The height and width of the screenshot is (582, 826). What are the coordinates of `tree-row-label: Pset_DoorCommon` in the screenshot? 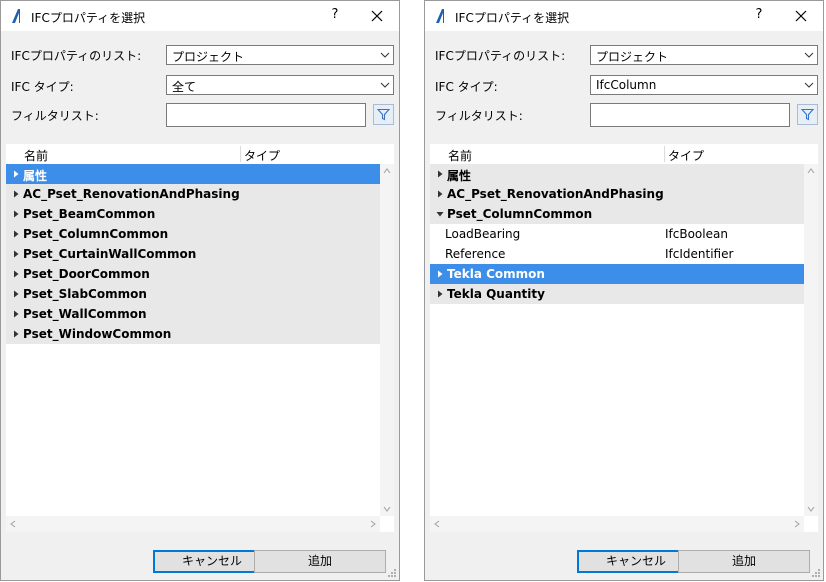 It's located at (86, 274).